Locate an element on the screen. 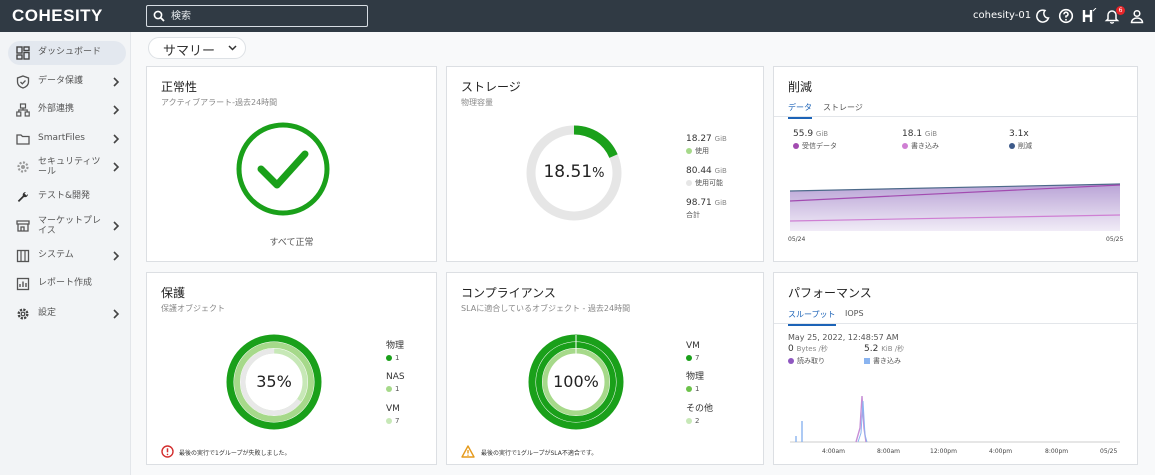  available-dot is located at coordinates (689, 182).